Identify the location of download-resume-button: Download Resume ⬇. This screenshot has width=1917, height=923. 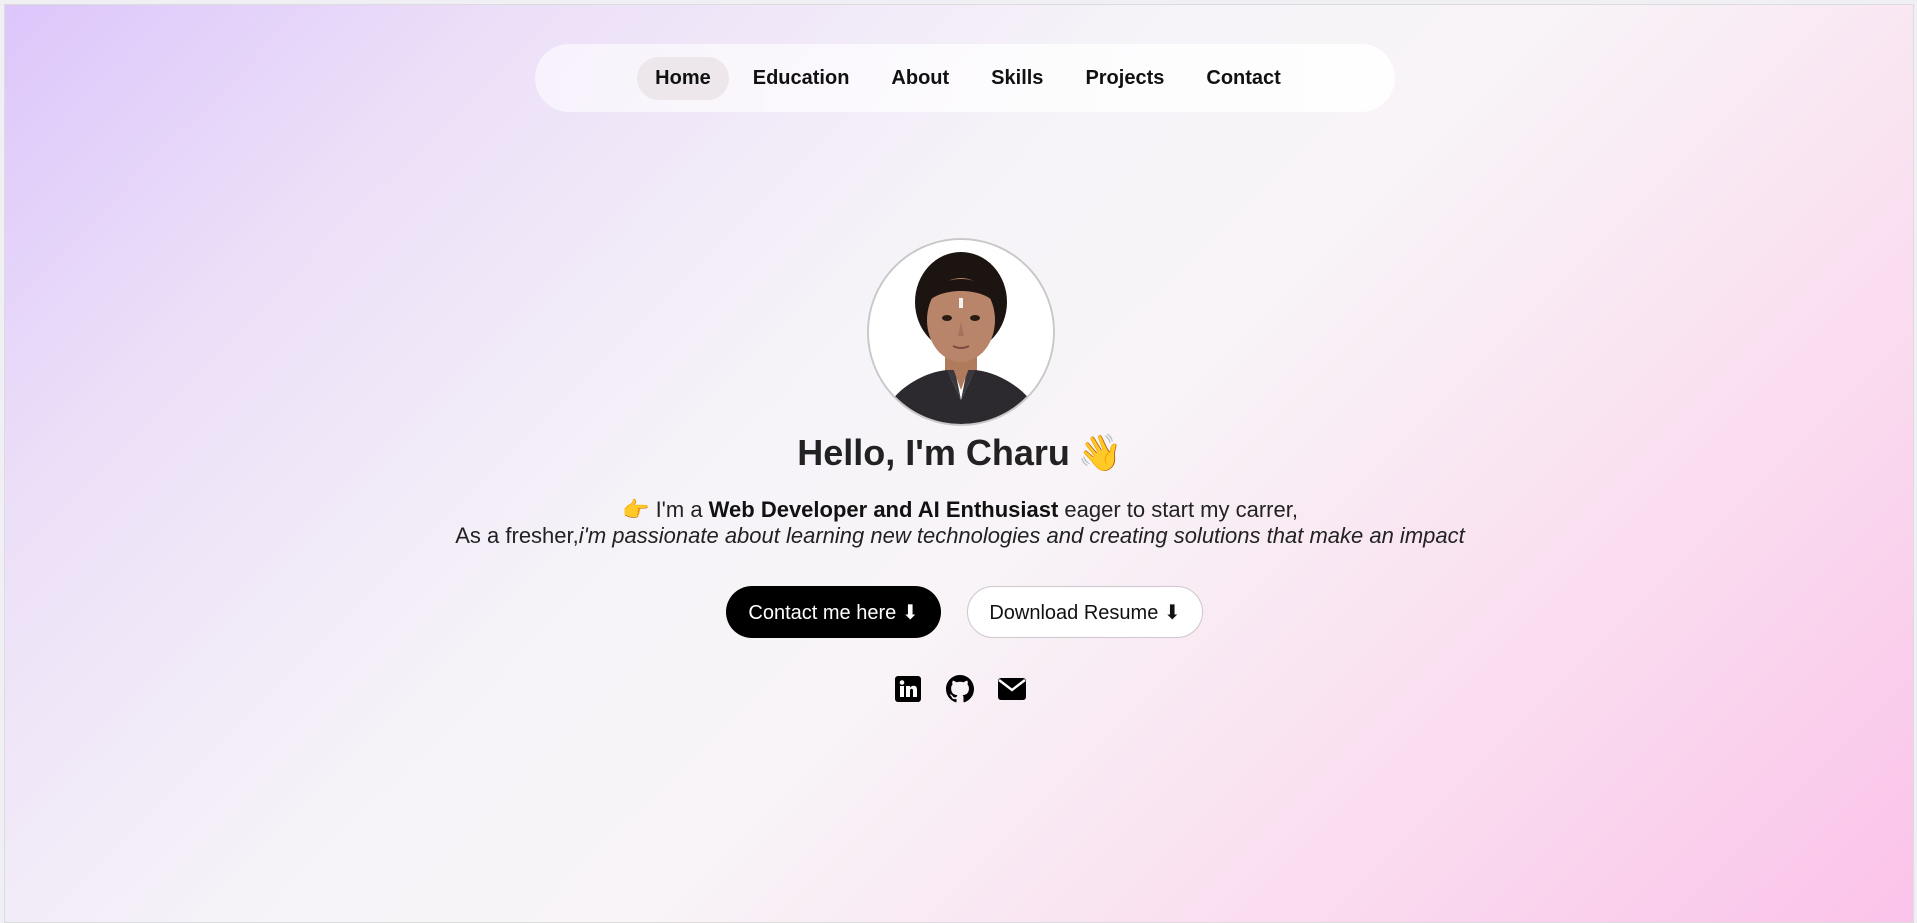
(1085, 612).